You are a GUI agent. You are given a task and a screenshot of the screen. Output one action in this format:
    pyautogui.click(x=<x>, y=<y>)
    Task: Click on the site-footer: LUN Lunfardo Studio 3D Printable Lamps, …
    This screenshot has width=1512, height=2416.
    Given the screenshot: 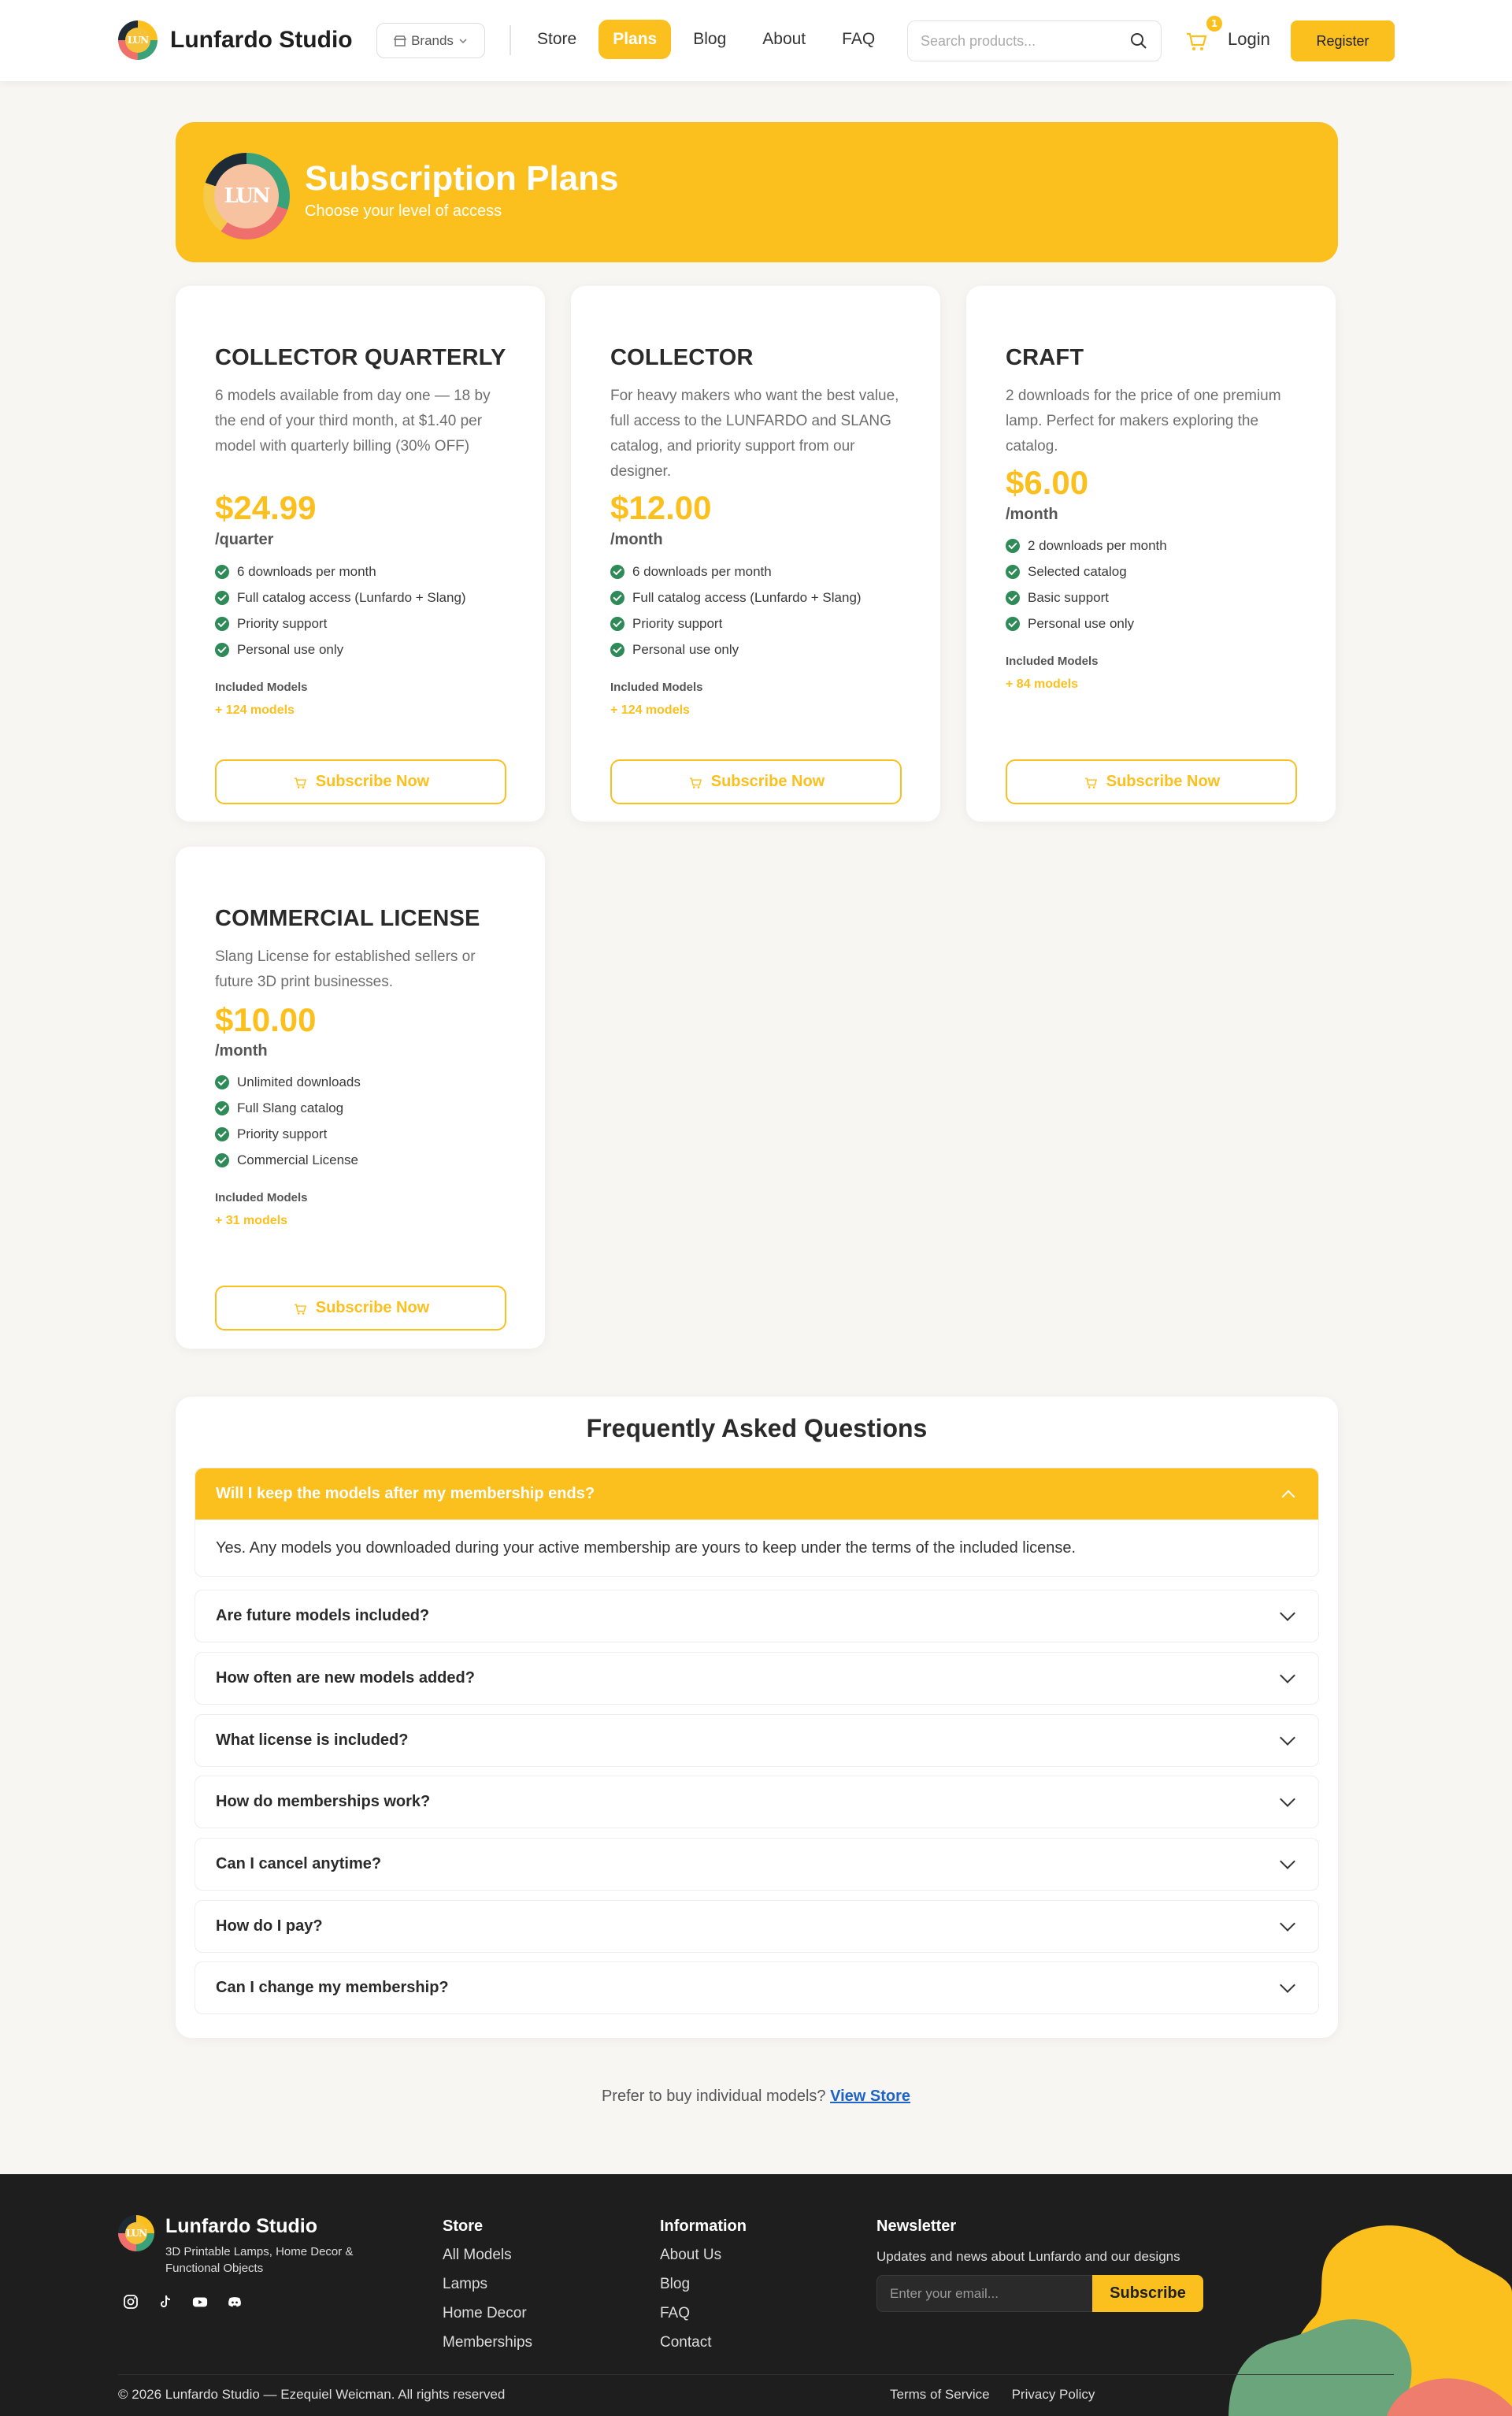 What is the action you would take?
    pyautogui.click(x=756, y=2295)
    